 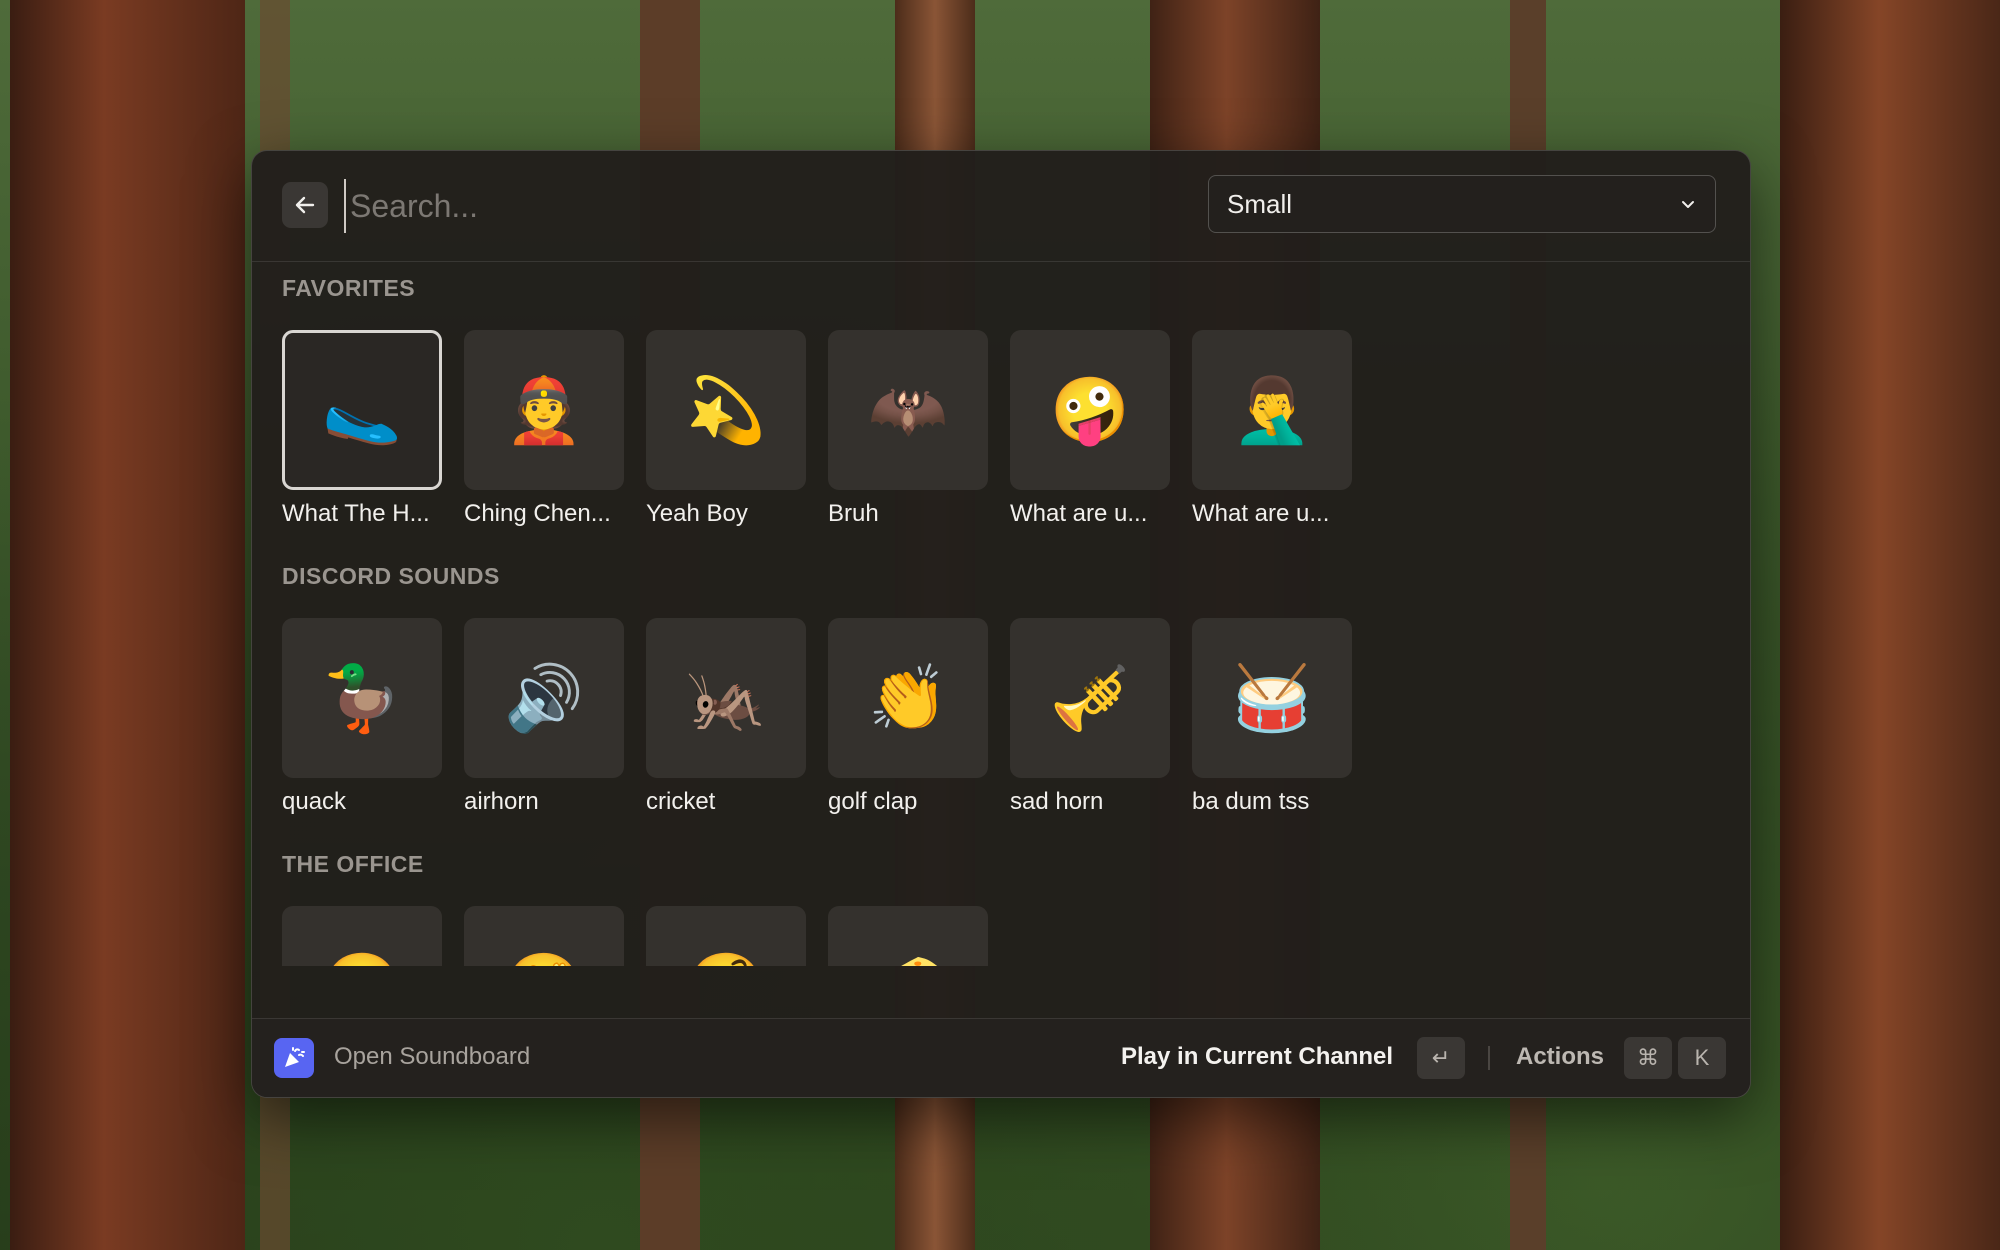 What do you see at coordinates (738, 206) in the screenshot?
I see `search-input` at bounding box center [738, 206].